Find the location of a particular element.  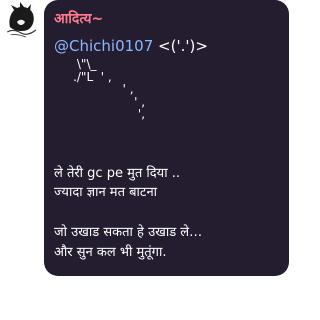

mention-line: @Chichi0107 <('.')> is located at coordinates (131, 46).